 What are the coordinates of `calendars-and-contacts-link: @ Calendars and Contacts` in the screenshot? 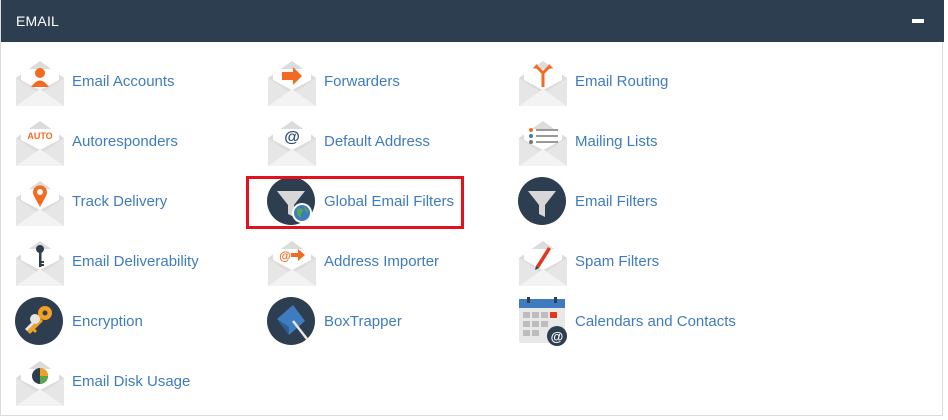 It's located at (638, 322).